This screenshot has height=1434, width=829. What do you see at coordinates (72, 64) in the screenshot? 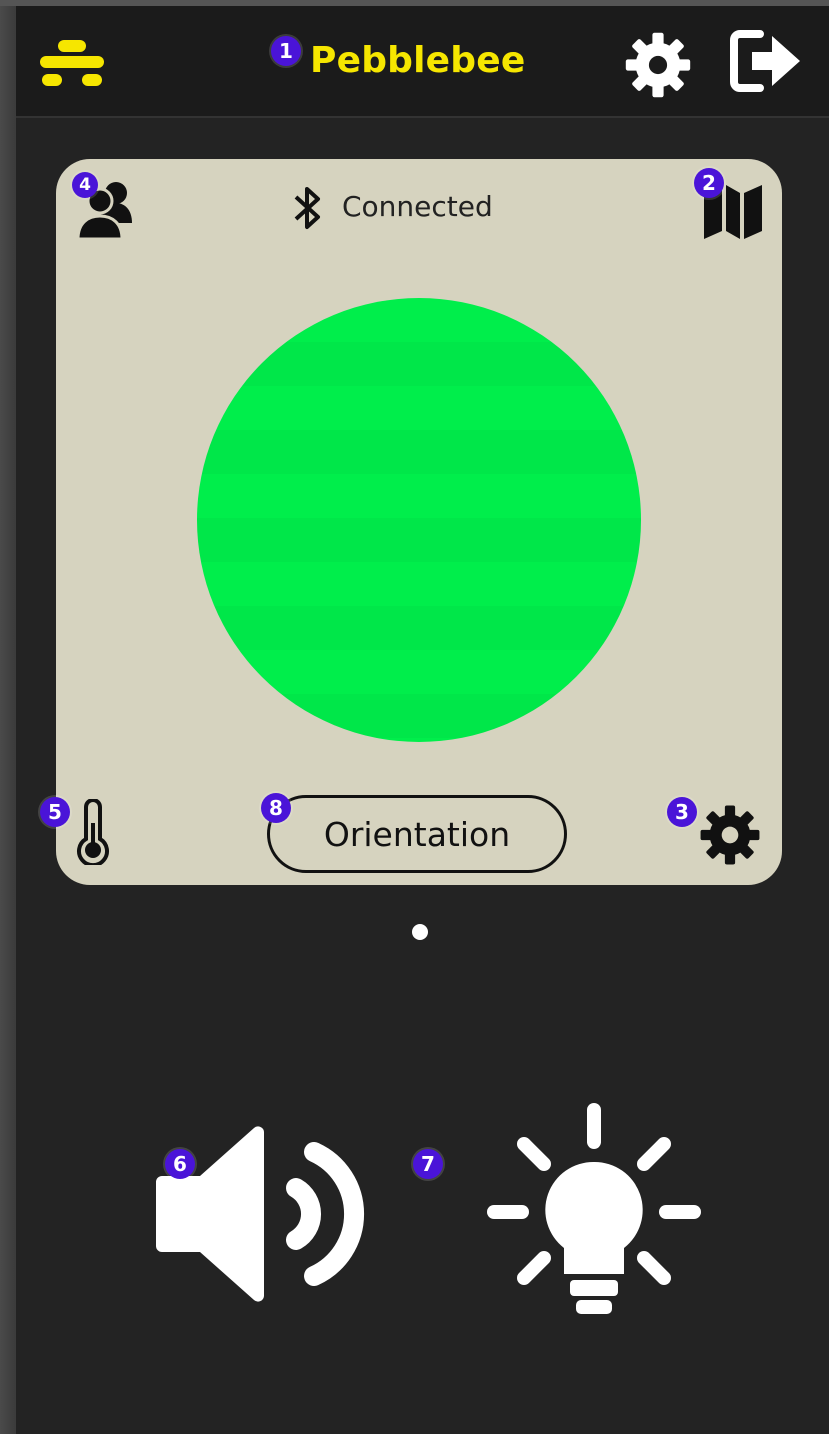
I see `pebblebee-logo-icon` at bounding box center [72, 64].